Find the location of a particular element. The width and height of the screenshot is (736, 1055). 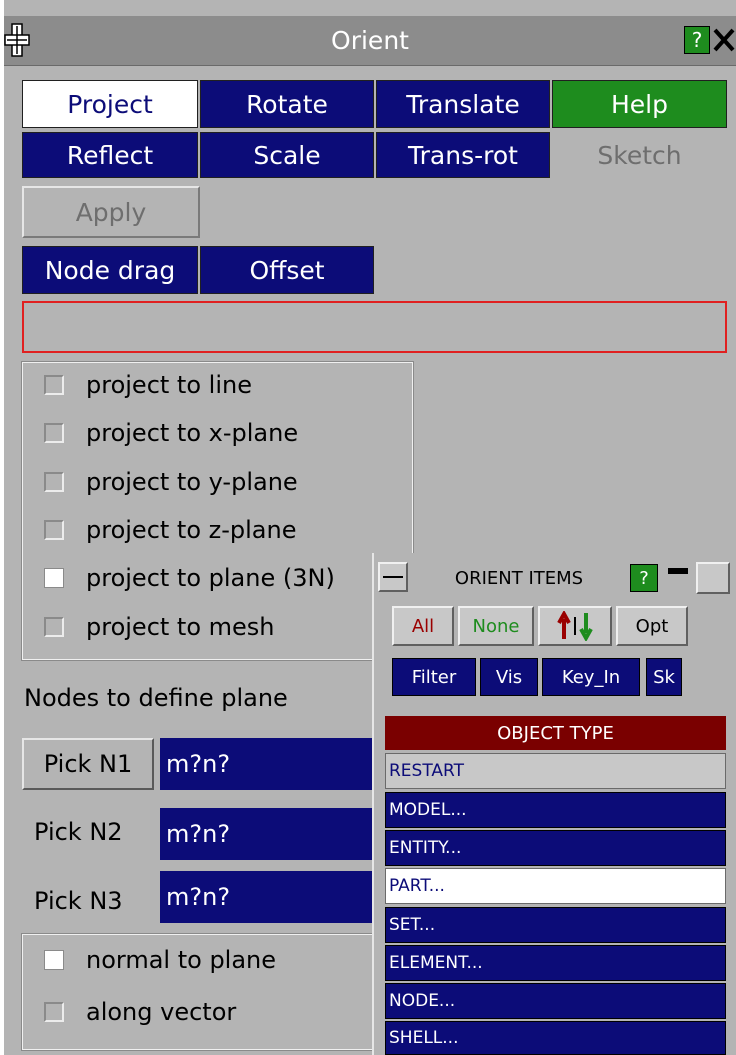

option-project-to-z-plane: project to z-plane is located at coordinates (170, 530).